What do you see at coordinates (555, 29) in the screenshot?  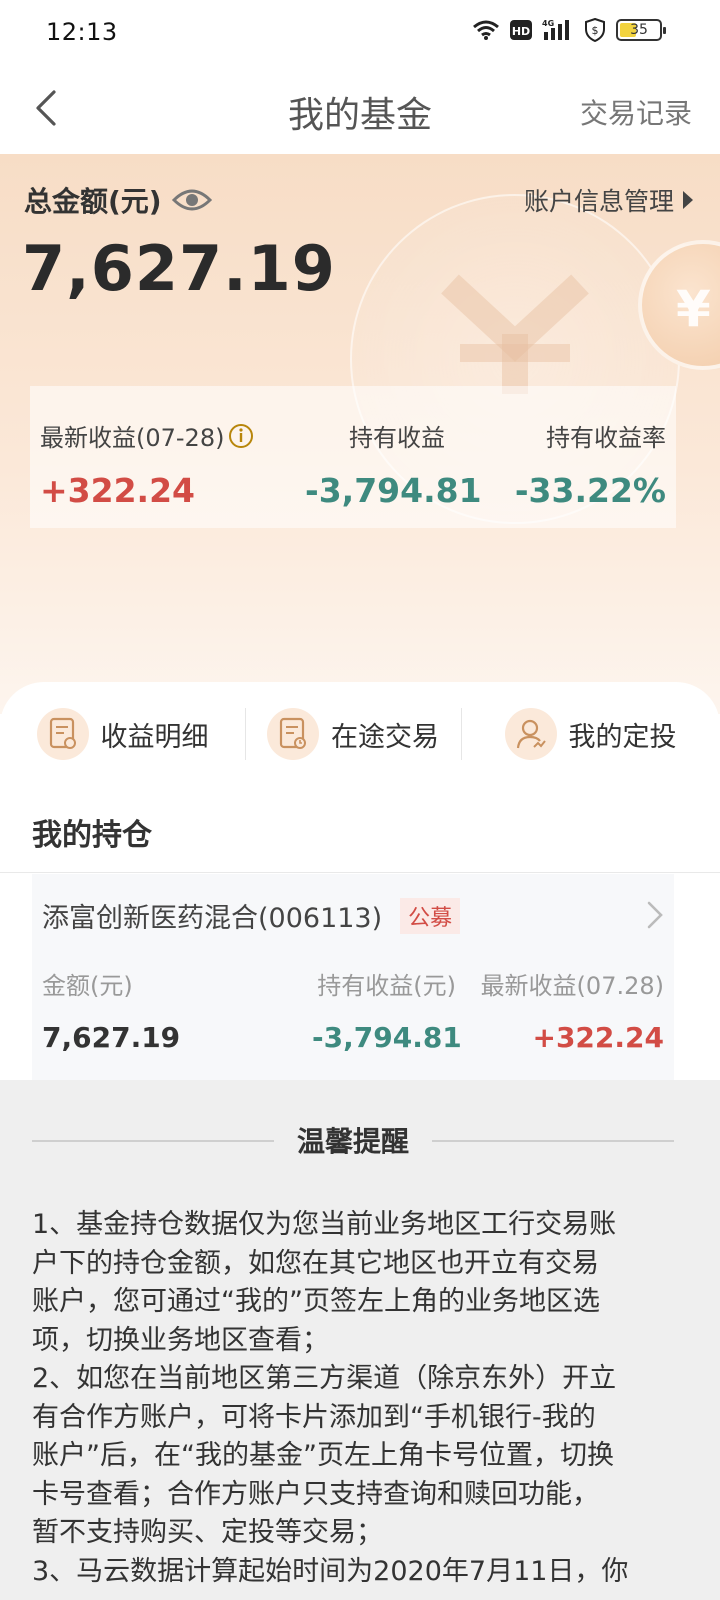 I see `4g-signal-icon: 4G` at bounding box center [555, 29].